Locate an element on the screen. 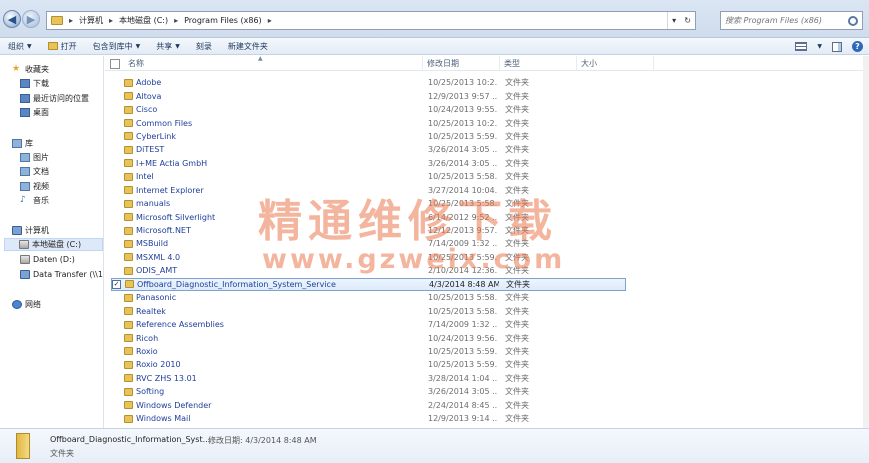  network-drive-icon is located at coordinates (25, 274).